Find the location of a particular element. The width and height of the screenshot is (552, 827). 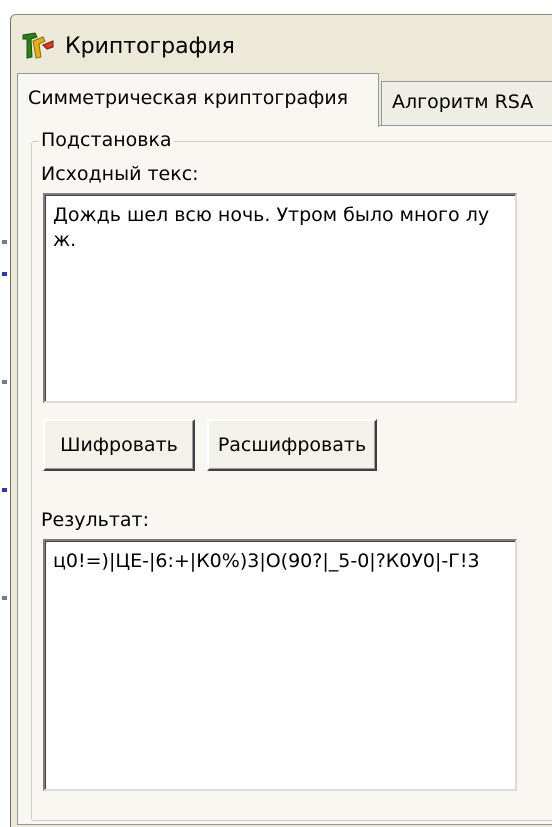

tab-rsa-algorithm: Алгоритм RSA is located at coordinates (466, 103).